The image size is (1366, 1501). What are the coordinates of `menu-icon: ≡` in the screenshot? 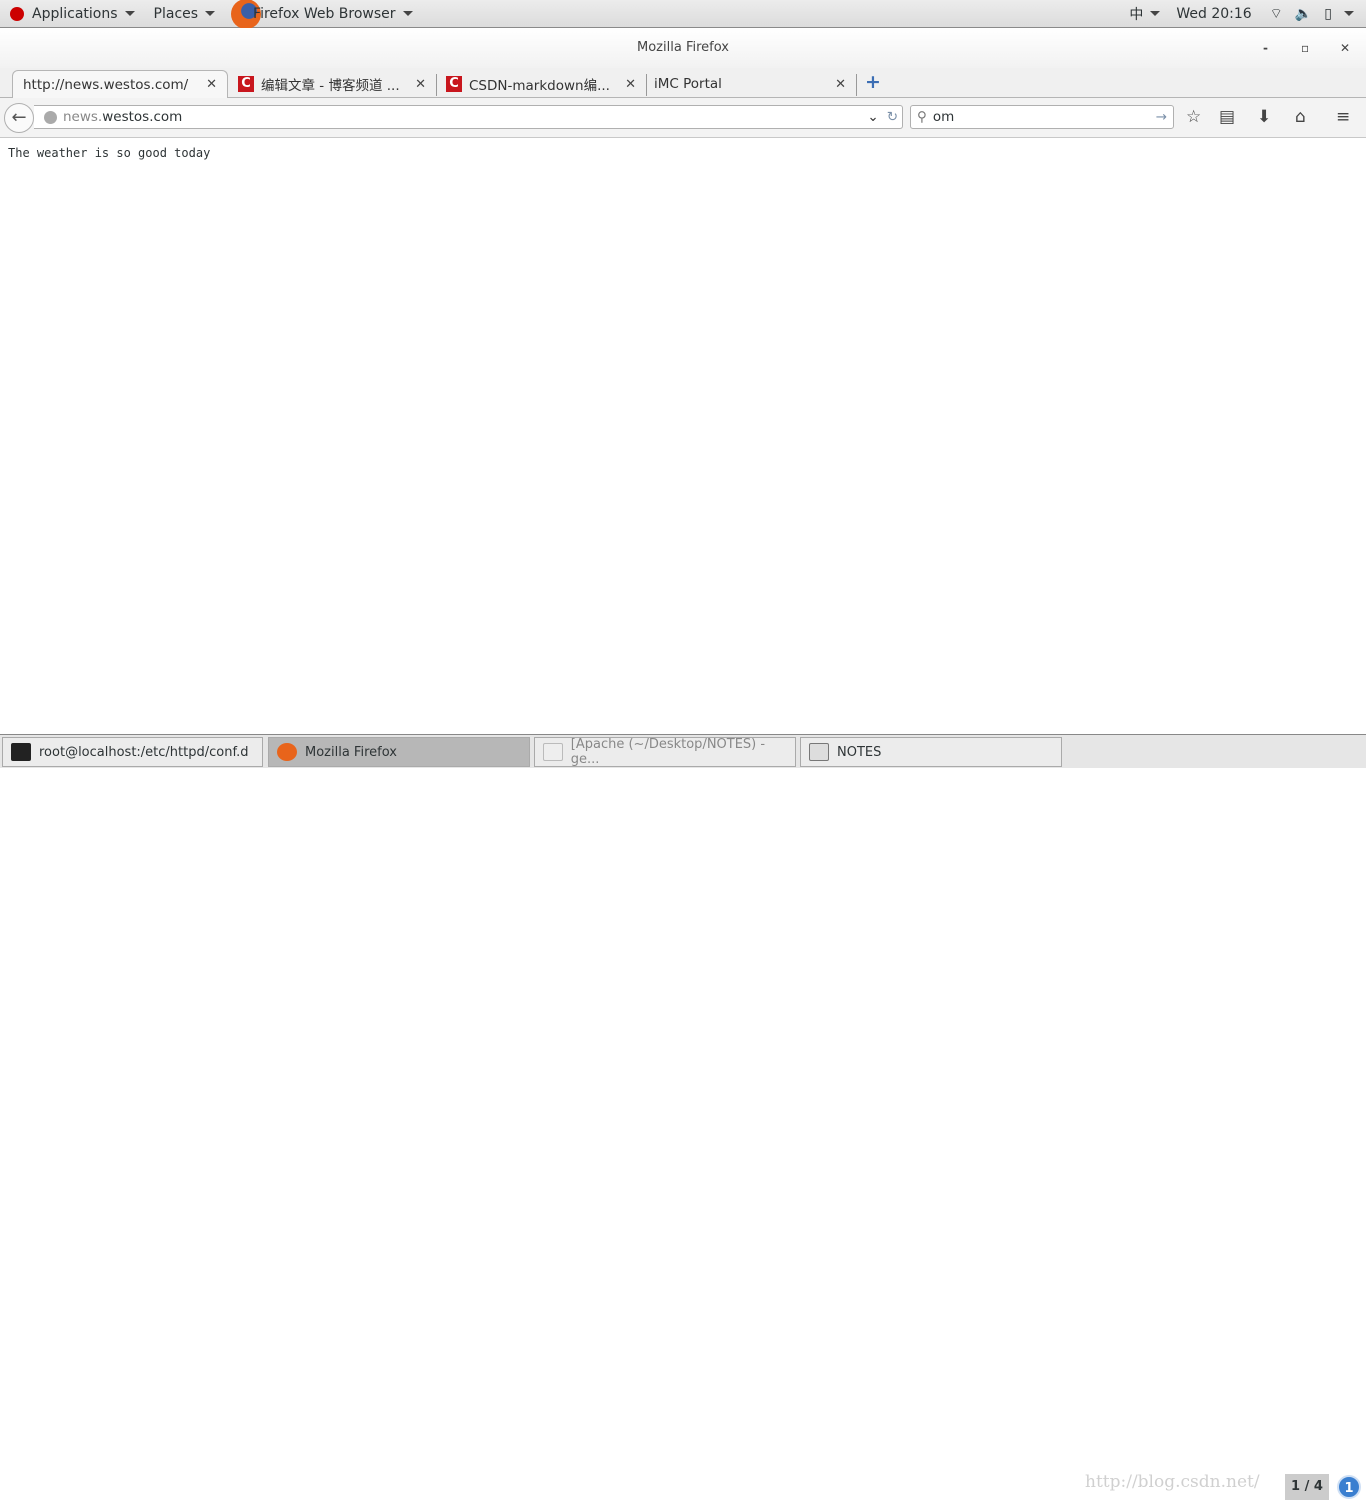 It's located at (1343, 117).